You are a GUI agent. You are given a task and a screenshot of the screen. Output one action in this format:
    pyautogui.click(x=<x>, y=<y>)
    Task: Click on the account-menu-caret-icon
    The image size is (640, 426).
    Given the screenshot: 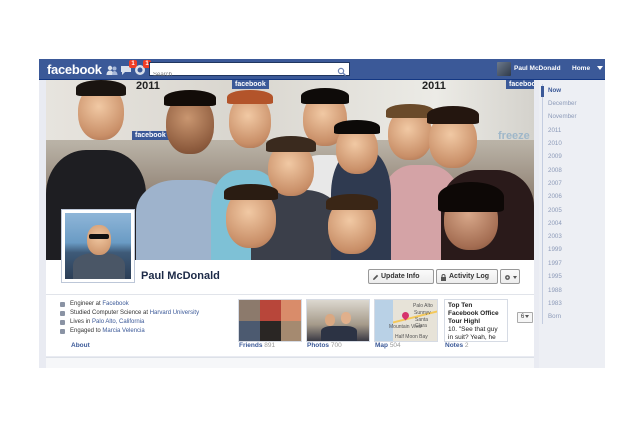 What is the action you would take?
    pyautogui.click(x=600, y=68)
    